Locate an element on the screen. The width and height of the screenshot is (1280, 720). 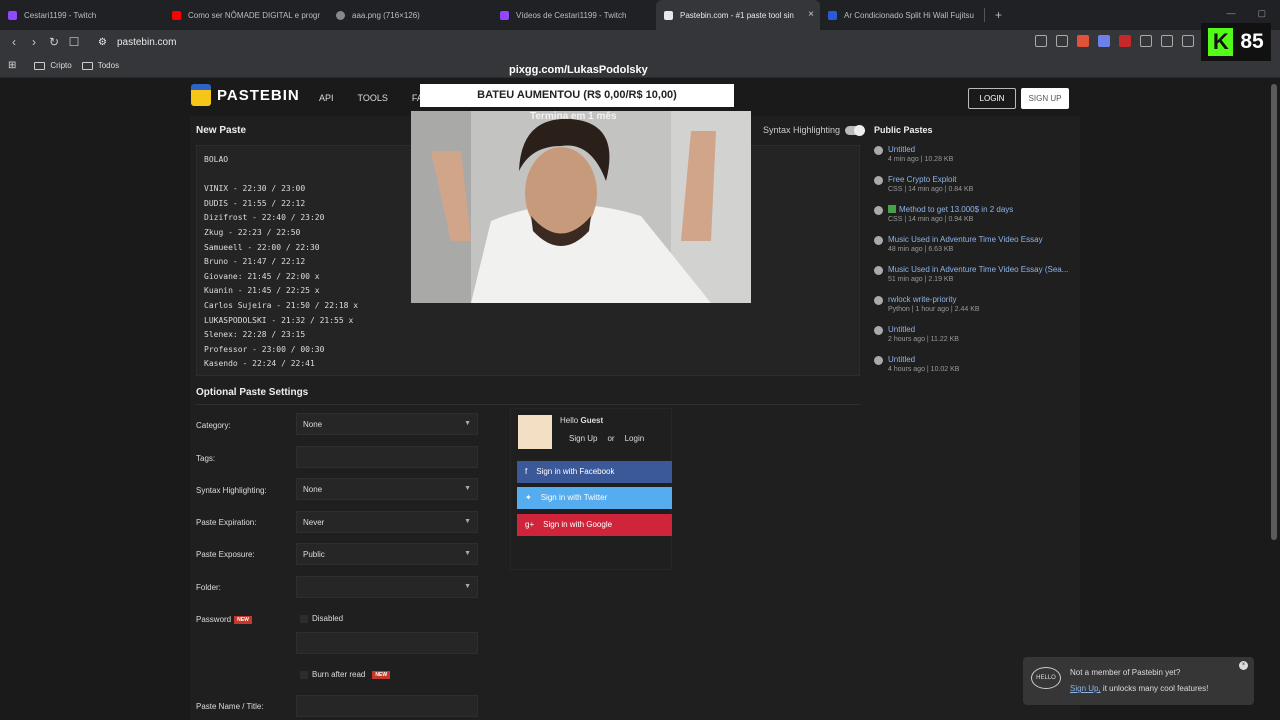
brave-shield-icon is located at coordinates (1083, 41).